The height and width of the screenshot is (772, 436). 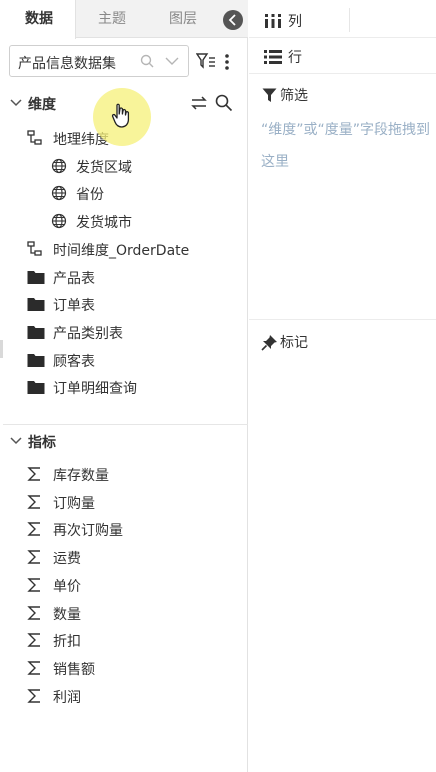 What do you see at coordinates (125, 193) in the screenshot?
I see `dimensions-item: 省份` at bounding box center [125, 193].